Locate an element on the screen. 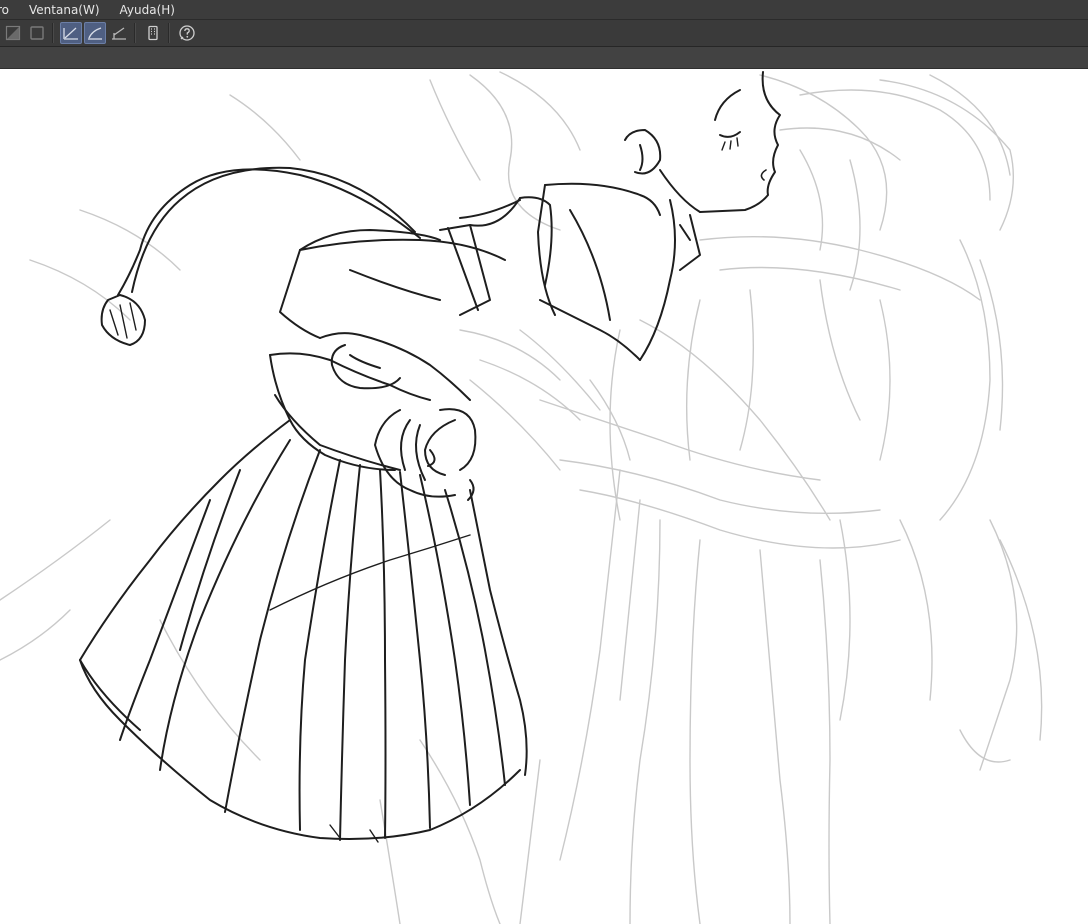  device-settings-button is located at coordinates (153, 33).